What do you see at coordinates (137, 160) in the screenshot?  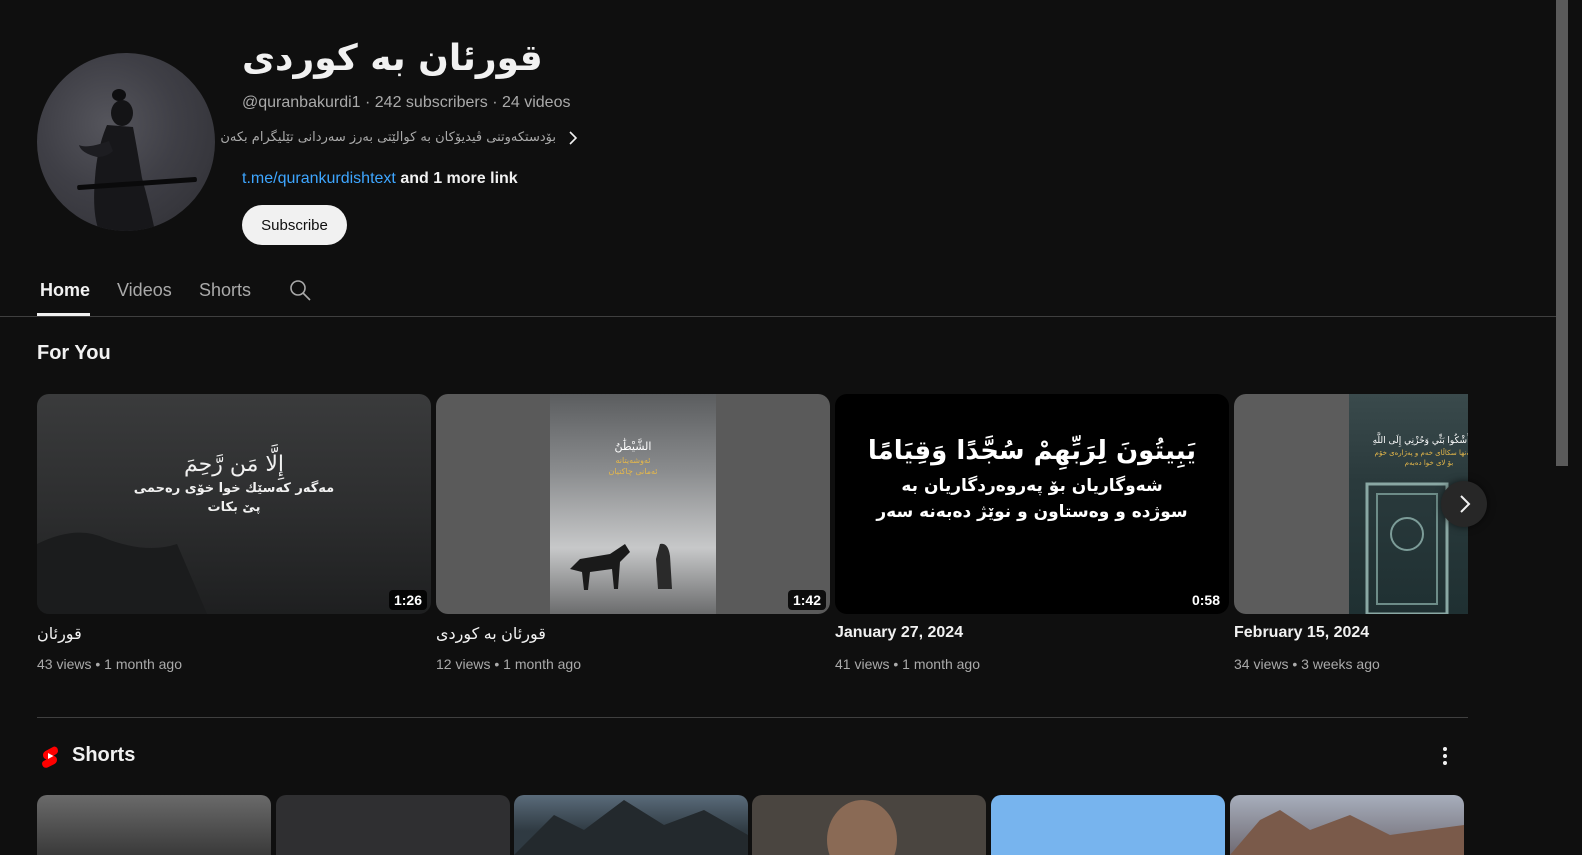 I see `samurai-silhouette-image` at bounding box center [137, 160].